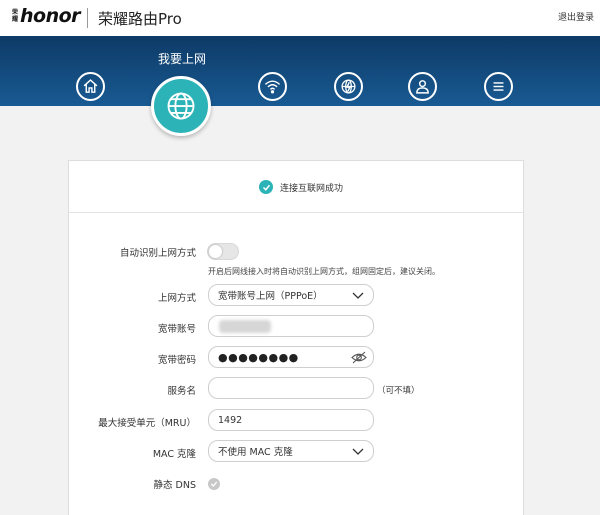  Describe the element at coordinates (291, 420) in the screenshot. I see `mru-input: 1492` at that location.